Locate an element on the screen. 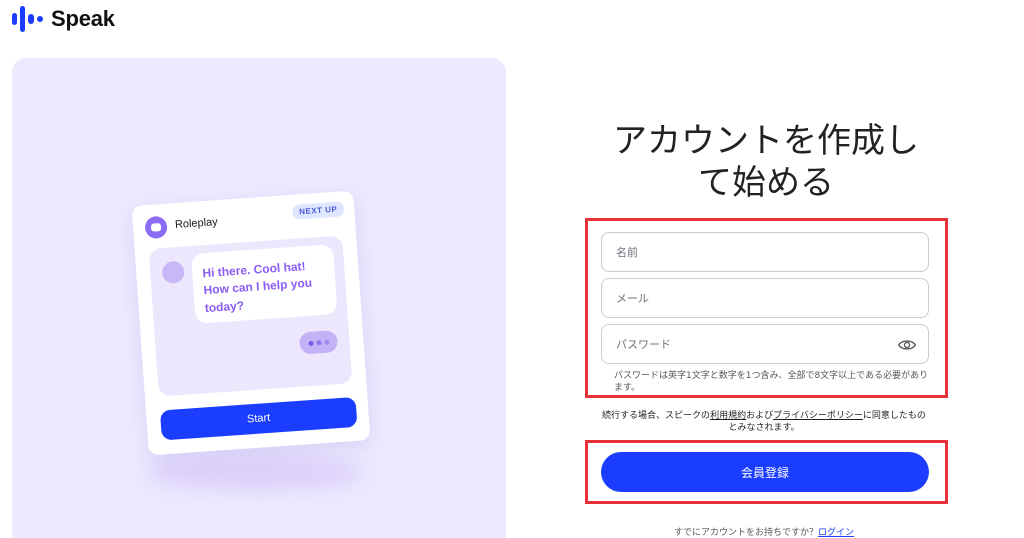  login-prompt: すでにアカウントをお持ちですか？ログイン is located at coordinates (764, 531).